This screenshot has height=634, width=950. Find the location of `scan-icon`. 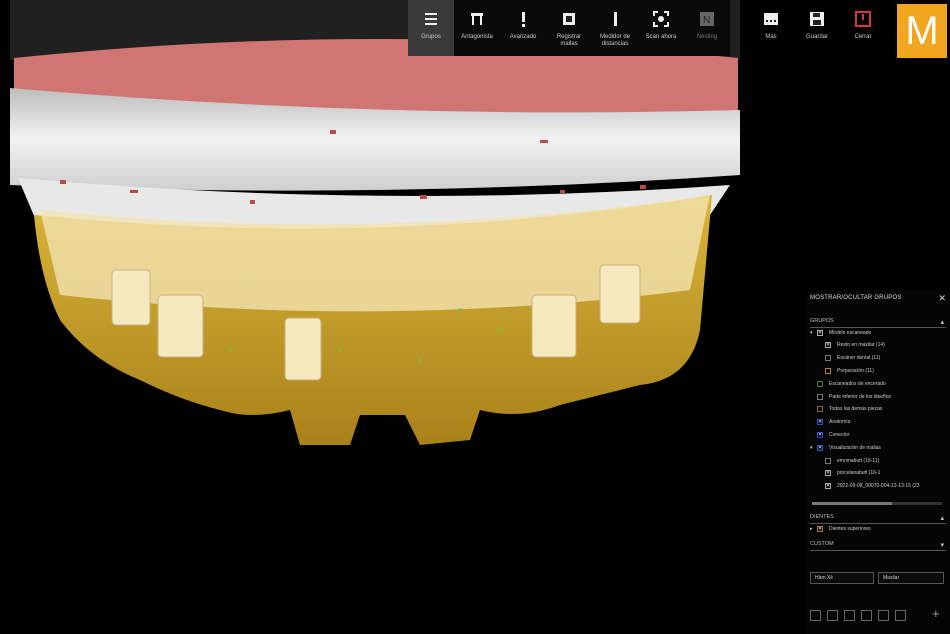

scan-icon is located at coordinates (661, 19).